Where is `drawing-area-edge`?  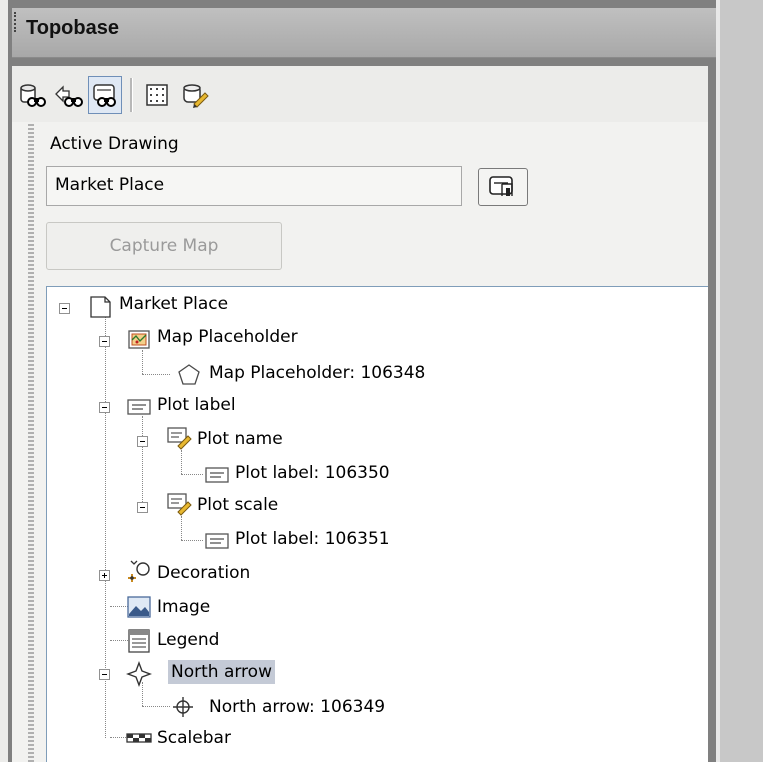
drawing-area-edge is located at coordinates (739, 381).